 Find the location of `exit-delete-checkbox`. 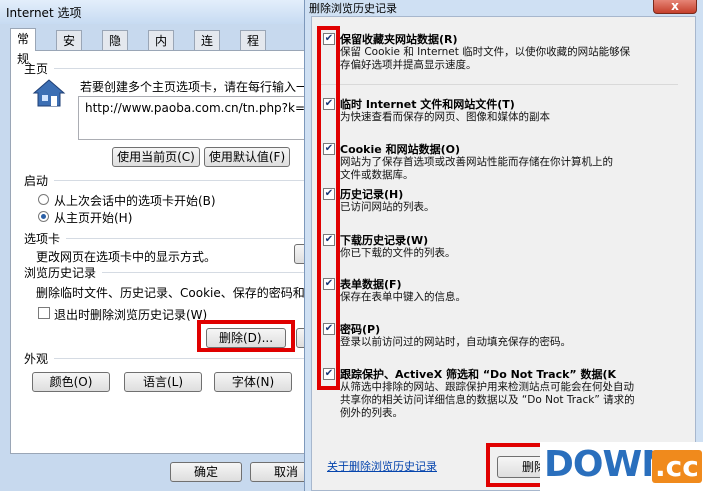

exit-delete-checkbox is located at coordinates (44, 313).